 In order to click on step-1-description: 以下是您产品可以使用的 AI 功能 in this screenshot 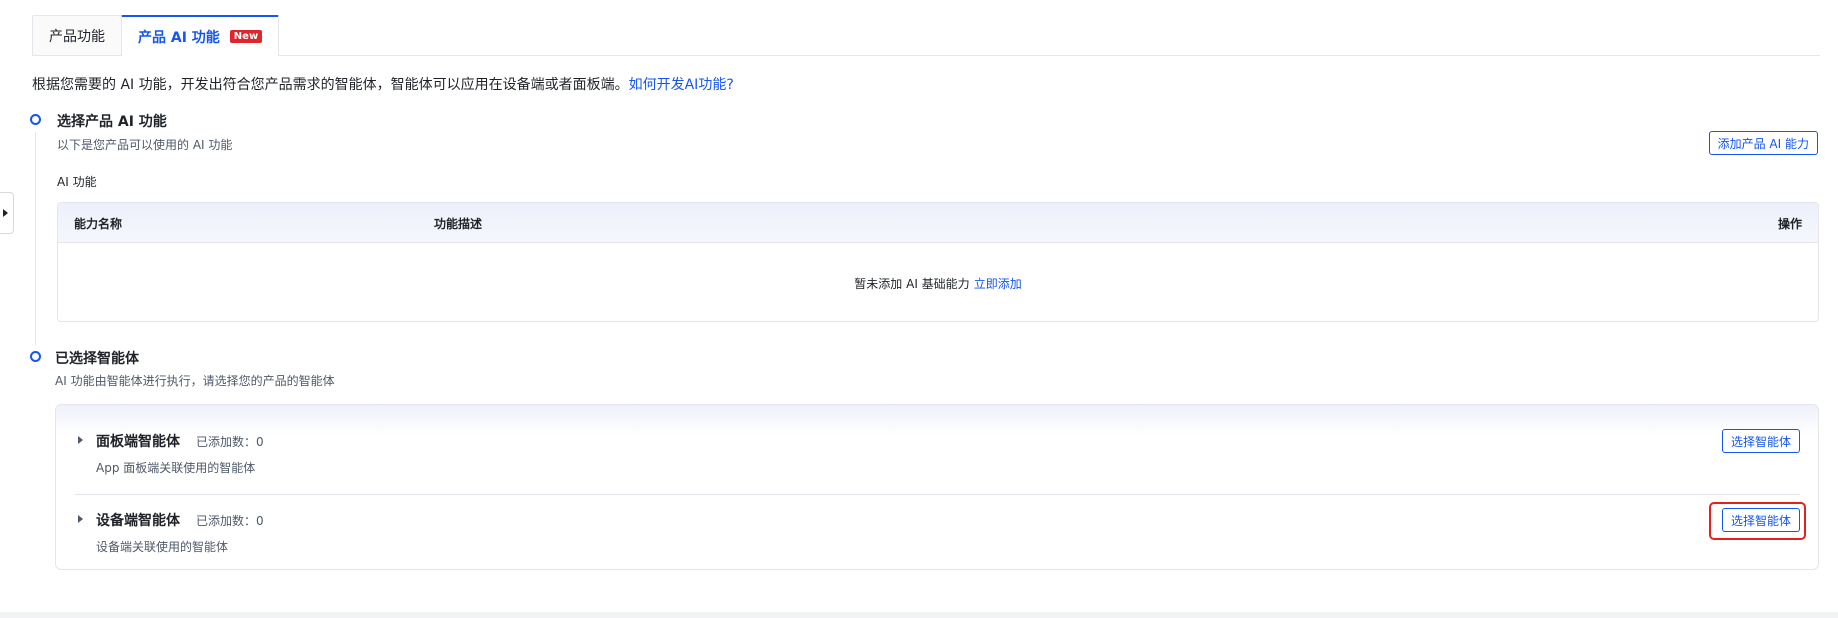, I will do `click(145, 145)`.